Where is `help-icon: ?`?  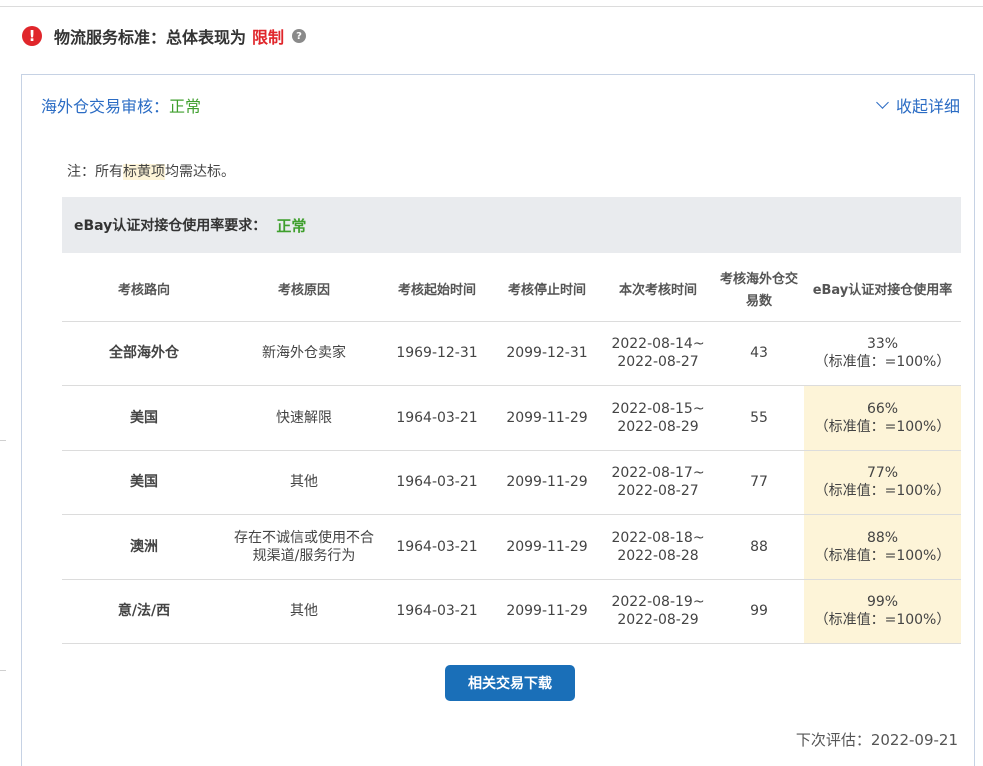 help-icon: ? is located at coordinates (299, 36).